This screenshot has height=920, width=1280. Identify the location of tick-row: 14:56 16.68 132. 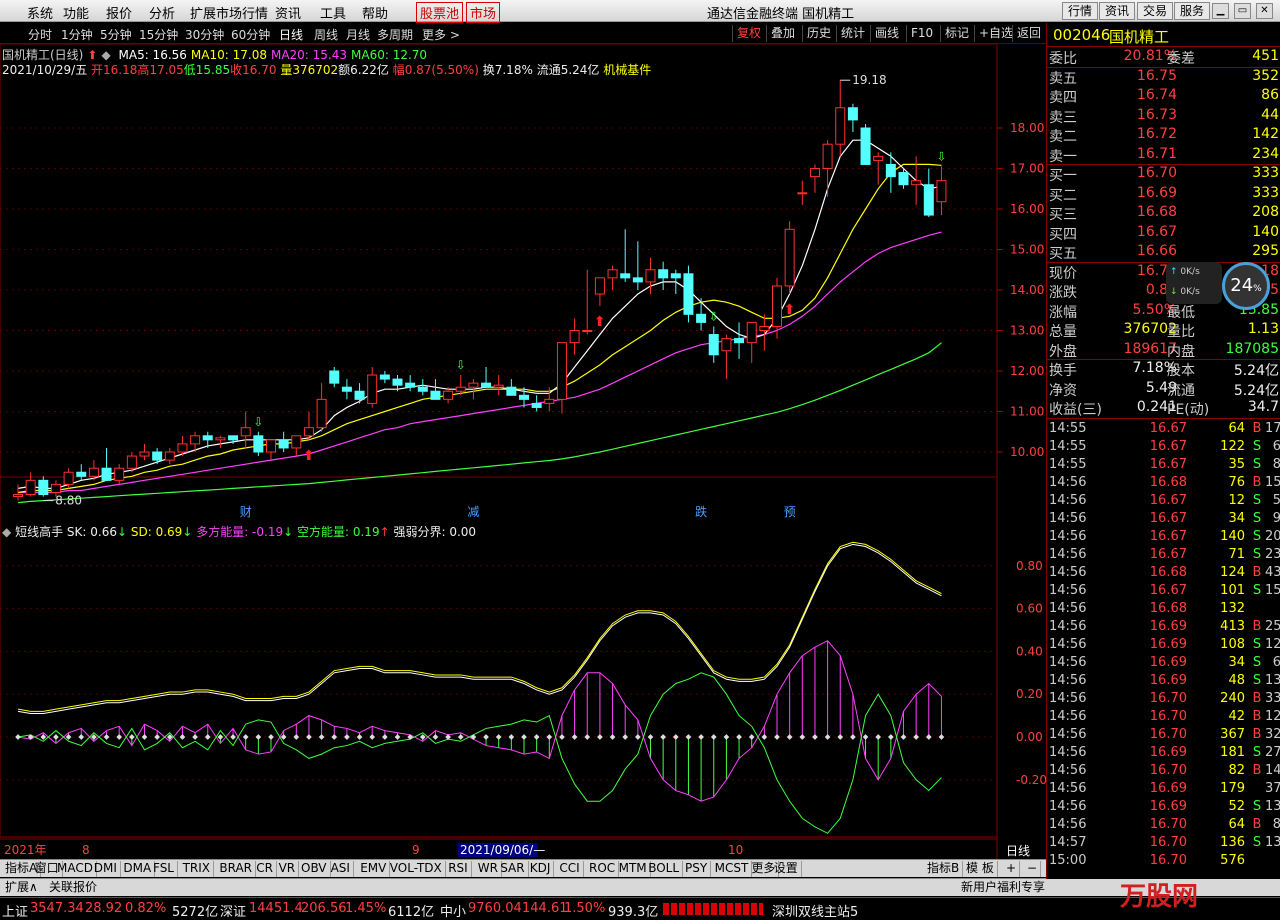
(1163, 610).